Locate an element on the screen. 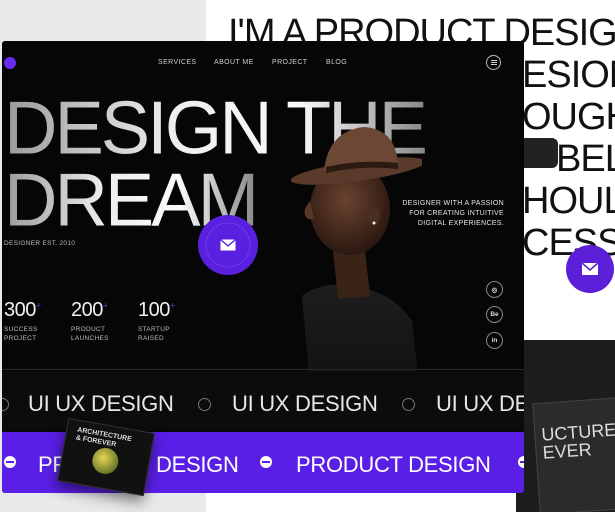 This screenshot has width=615, height=512. reach-out-button is located at coordinates (228, 245).